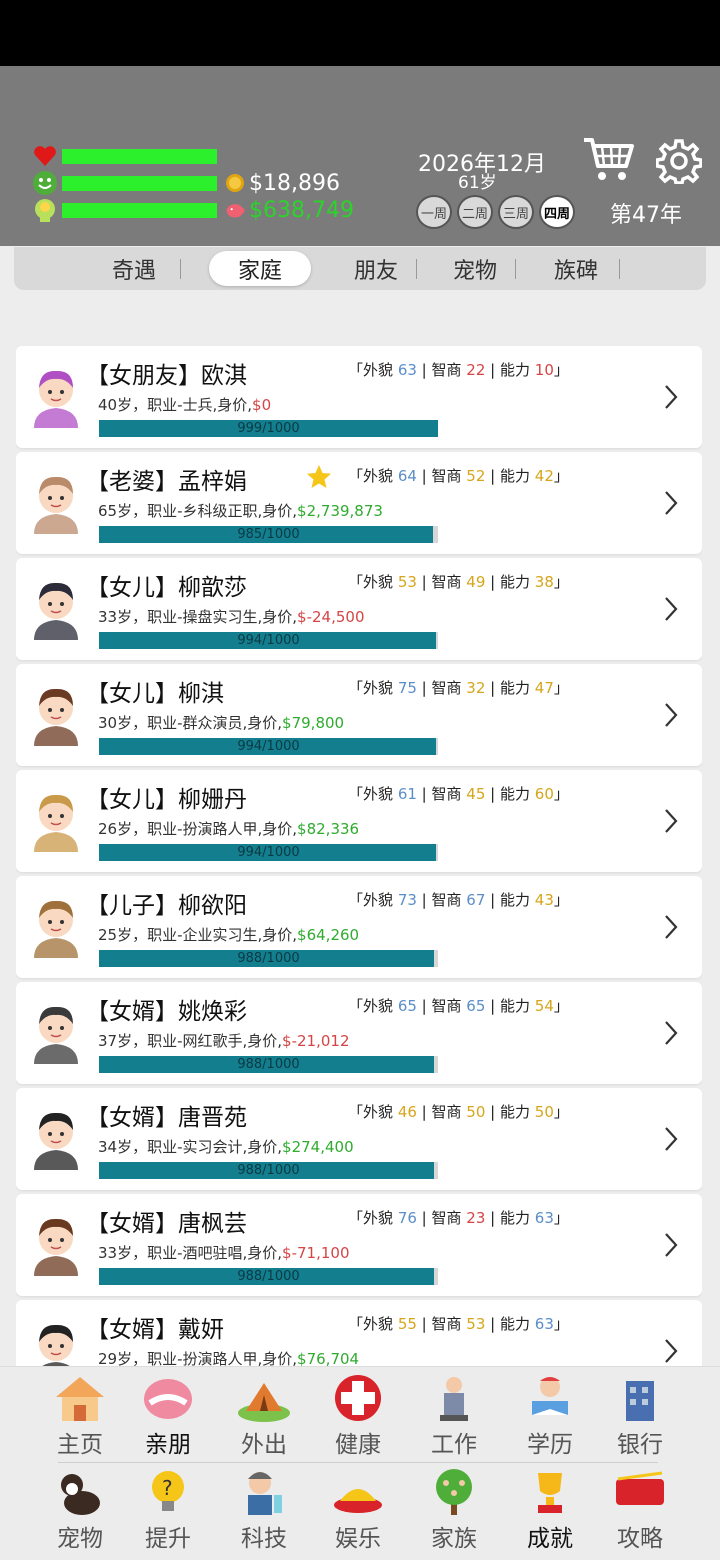  Describe the element at coordinates (268, 428) in the screenshot. I see `relationship-value: 999/1000` at that location.